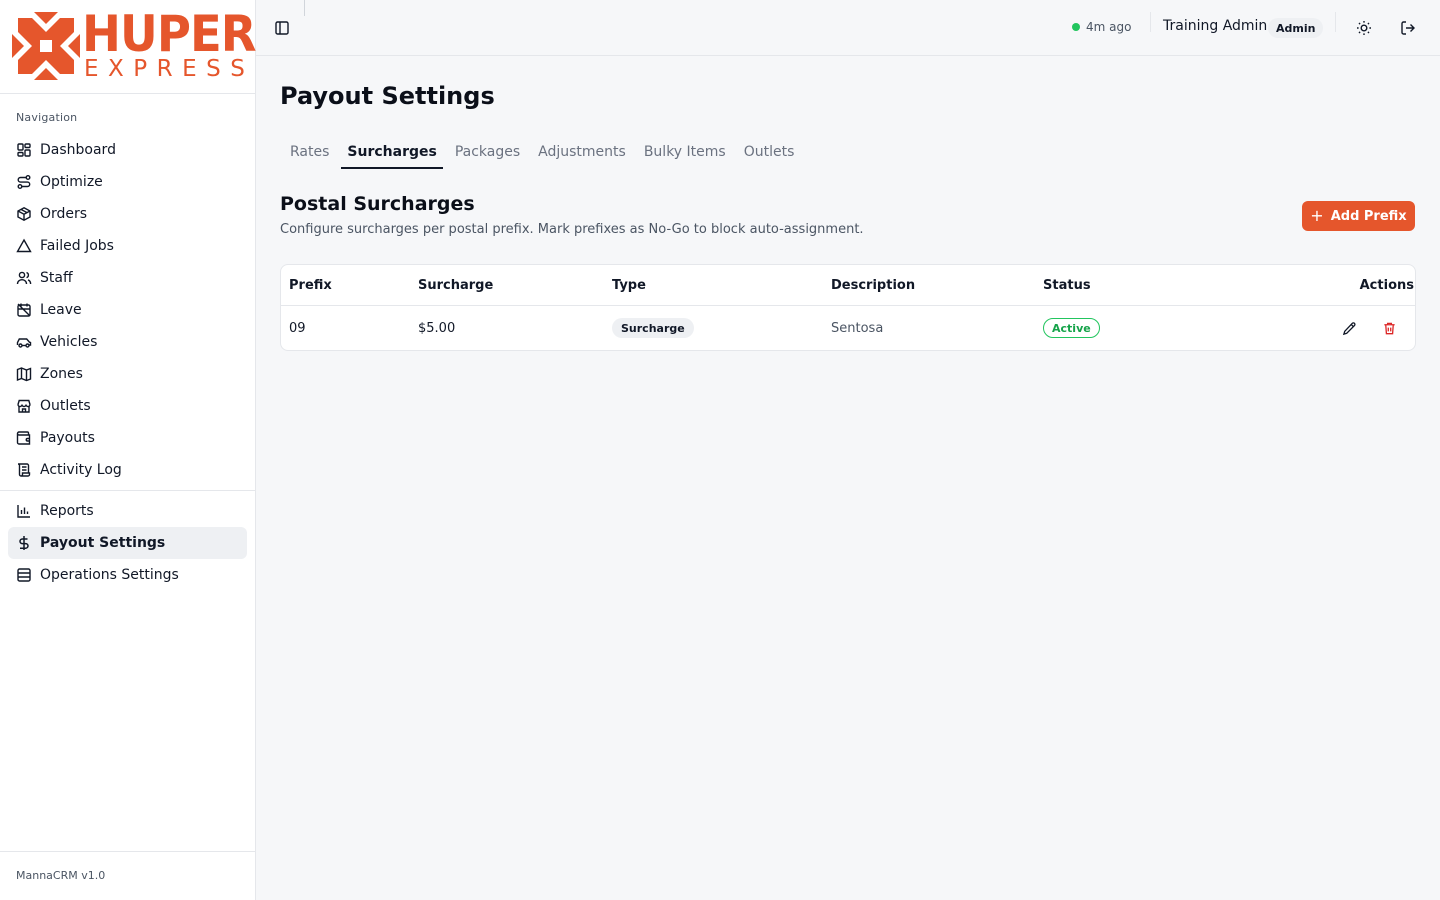 The image size is (1440, 900). What do you see at coordinates (103, 543) in the screenshot?
I see `sidebar-item-label: Payout Settings` at bounding box center [103, 543].